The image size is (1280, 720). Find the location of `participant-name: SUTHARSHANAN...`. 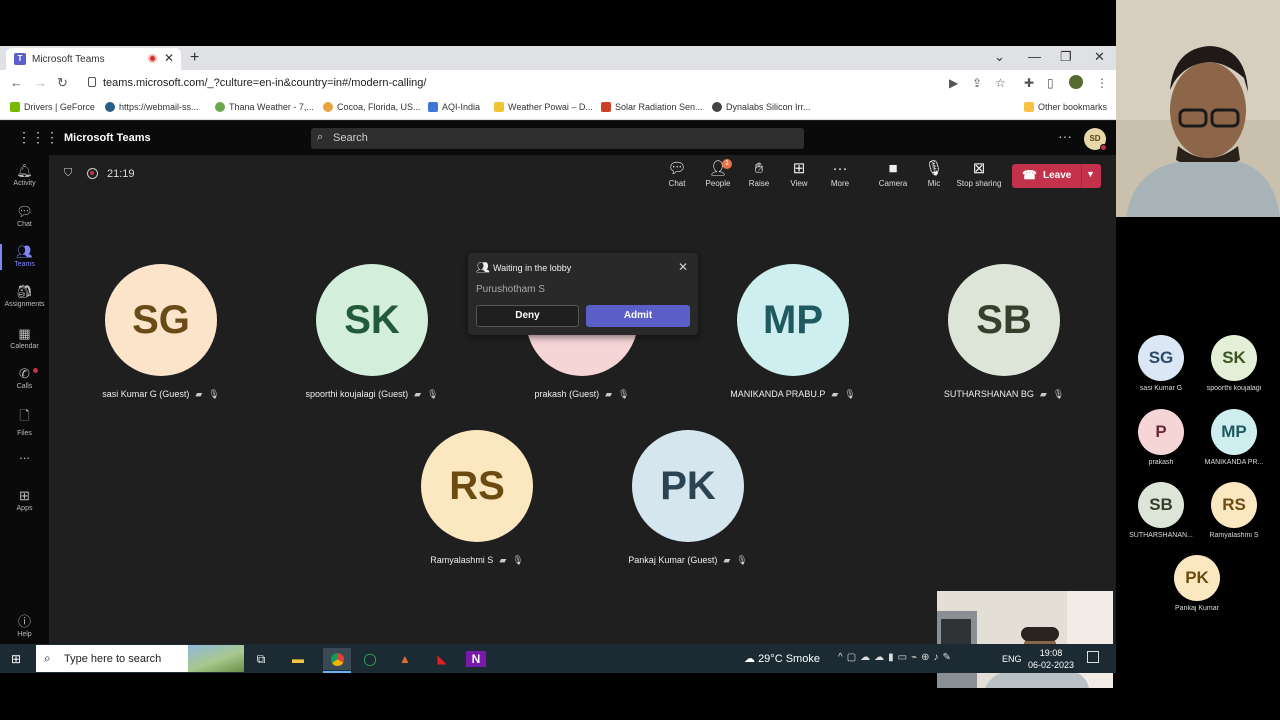

participant-name: SUTHARSHANAN... is located at coordinates (1161, 535).